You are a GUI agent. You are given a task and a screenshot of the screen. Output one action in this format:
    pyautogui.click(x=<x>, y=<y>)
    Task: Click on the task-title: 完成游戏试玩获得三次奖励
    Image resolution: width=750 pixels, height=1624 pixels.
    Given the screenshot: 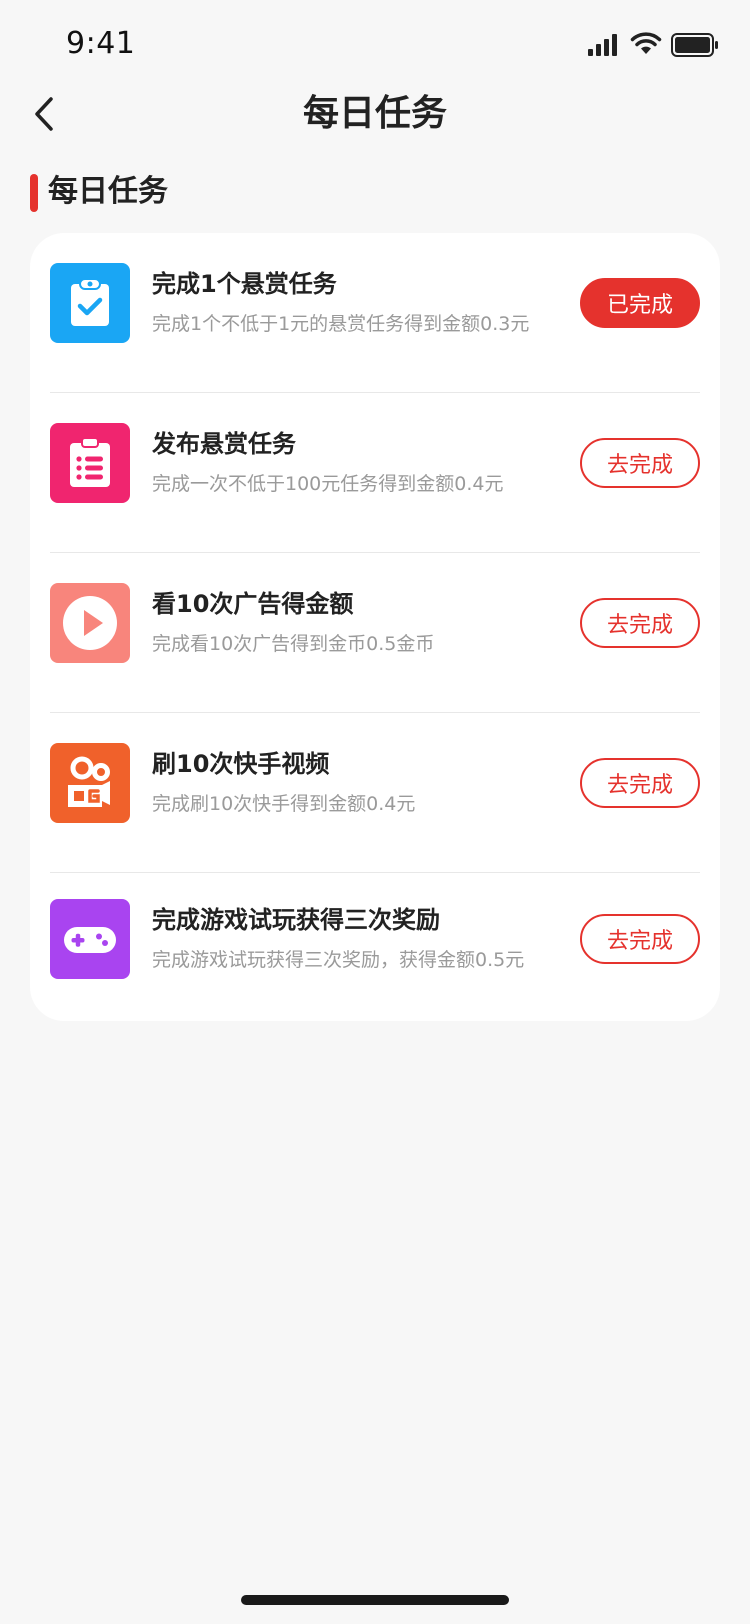 What is the action you would take?
    pyautogui.click(x=296, y=920)
    